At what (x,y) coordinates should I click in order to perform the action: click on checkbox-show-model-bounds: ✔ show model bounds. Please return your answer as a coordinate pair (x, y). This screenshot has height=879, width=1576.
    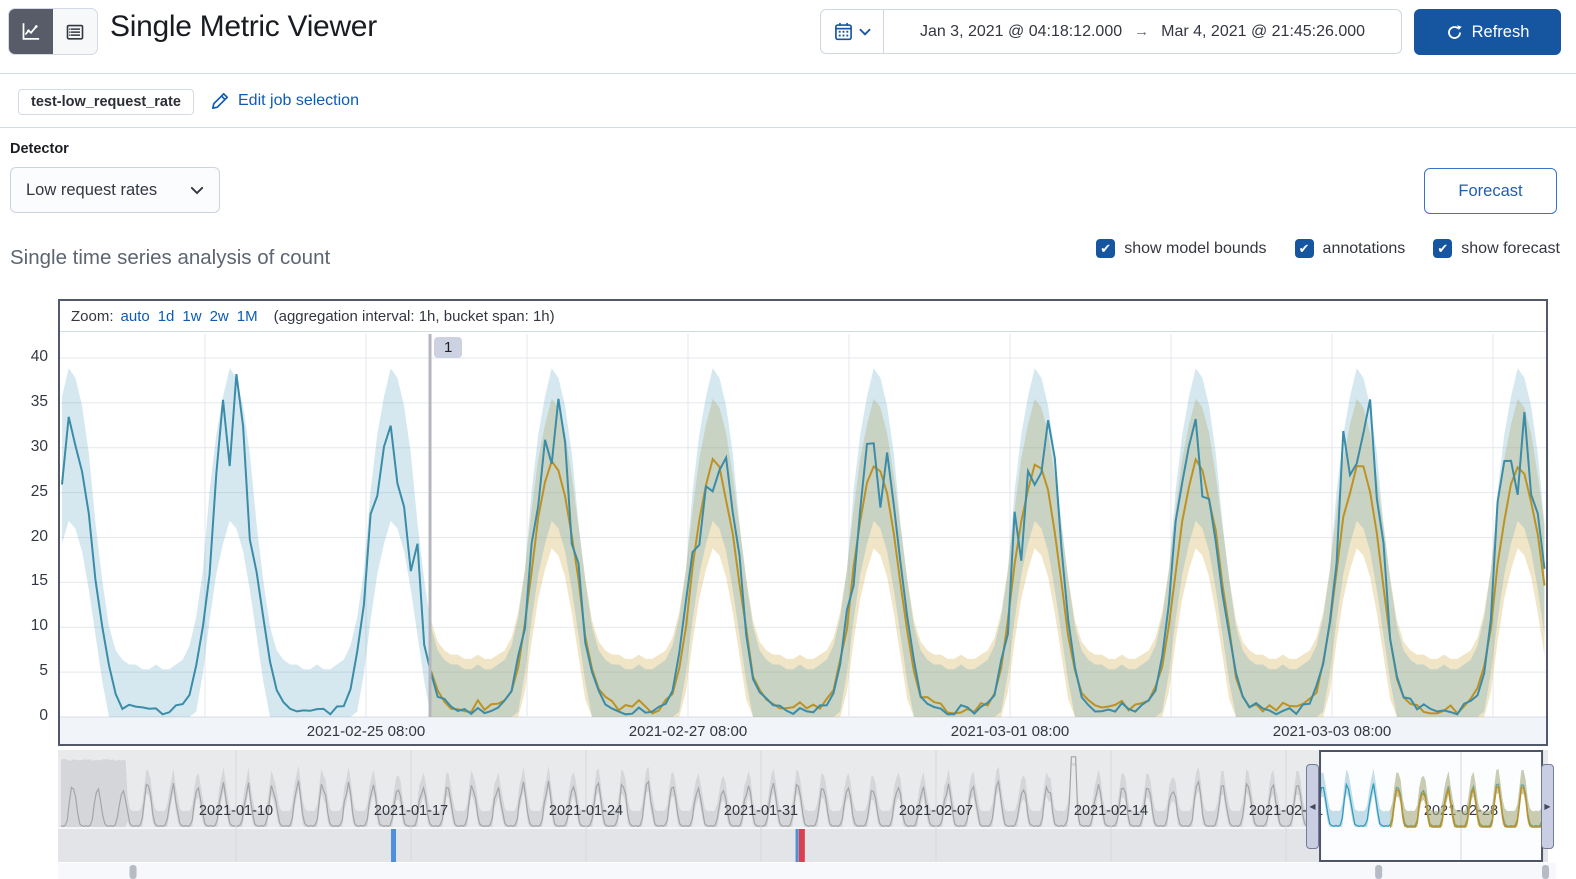
    Looking at the image, I should click on (1181, 248).